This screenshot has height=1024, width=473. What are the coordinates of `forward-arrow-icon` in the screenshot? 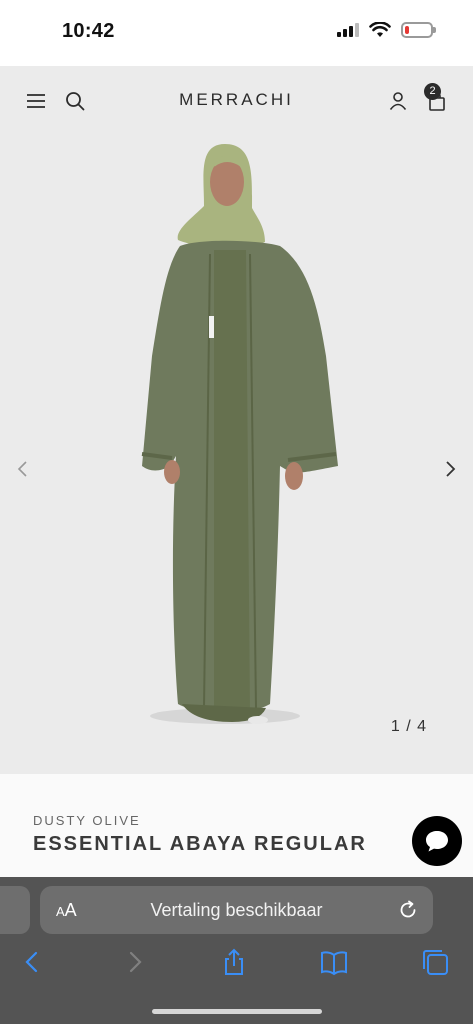 It's located at (135, 962).